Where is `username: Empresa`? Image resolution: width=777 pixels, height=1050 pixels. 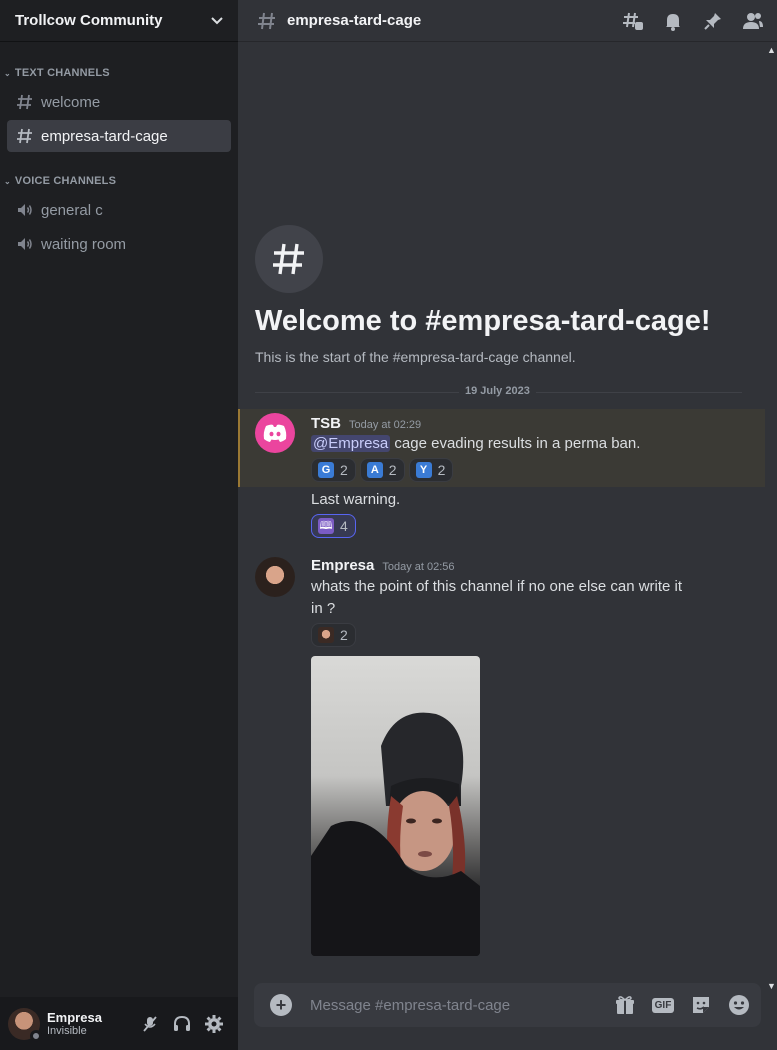
username: Empresa is located at coordinates (74, 1017).